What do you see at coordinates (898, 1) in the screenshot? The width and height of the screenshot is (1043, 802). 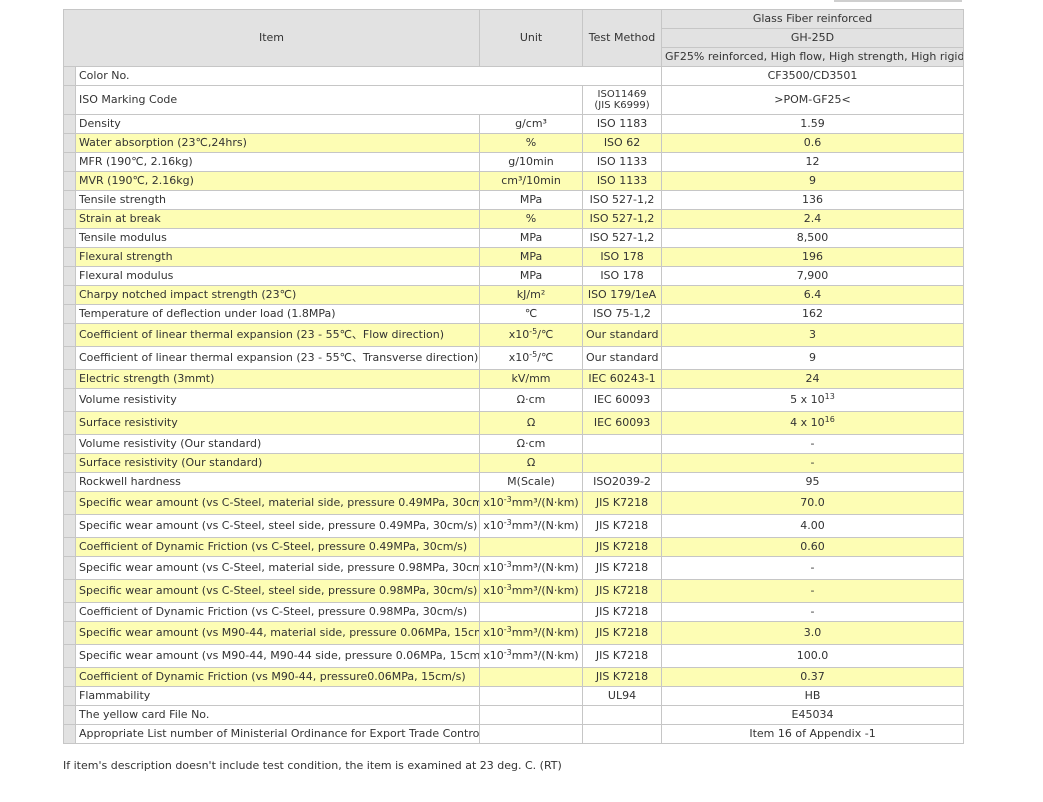 I see `top-divider` at bounding box center [898, 1].